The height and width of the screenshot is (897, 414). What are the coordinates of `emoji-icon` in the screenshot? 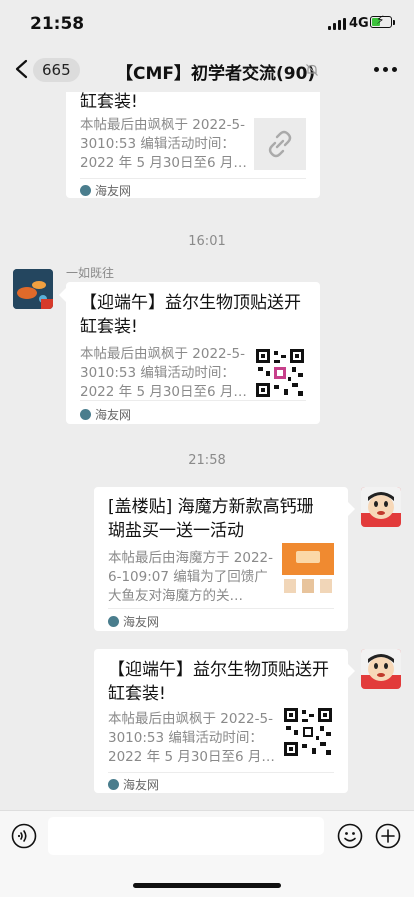 It's located at (350, 836).